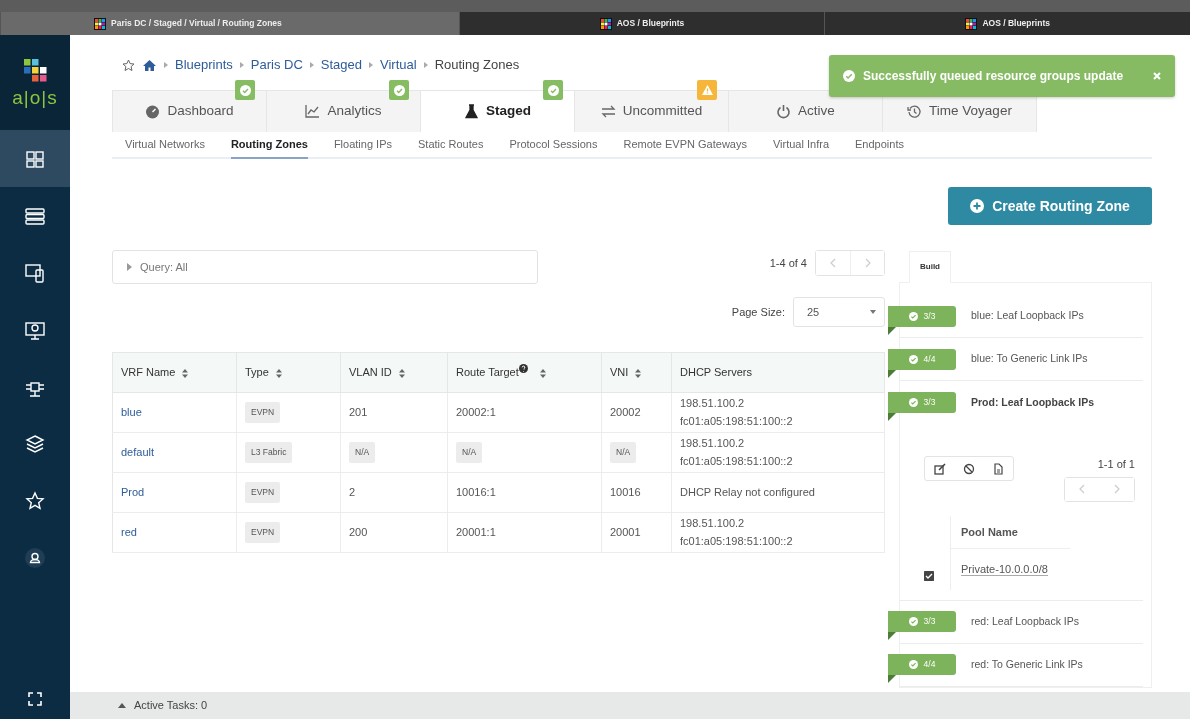  Describe the element at coordinates (133, 492) in the screenshot. I see `vrf-name-link: Prod` at that location.